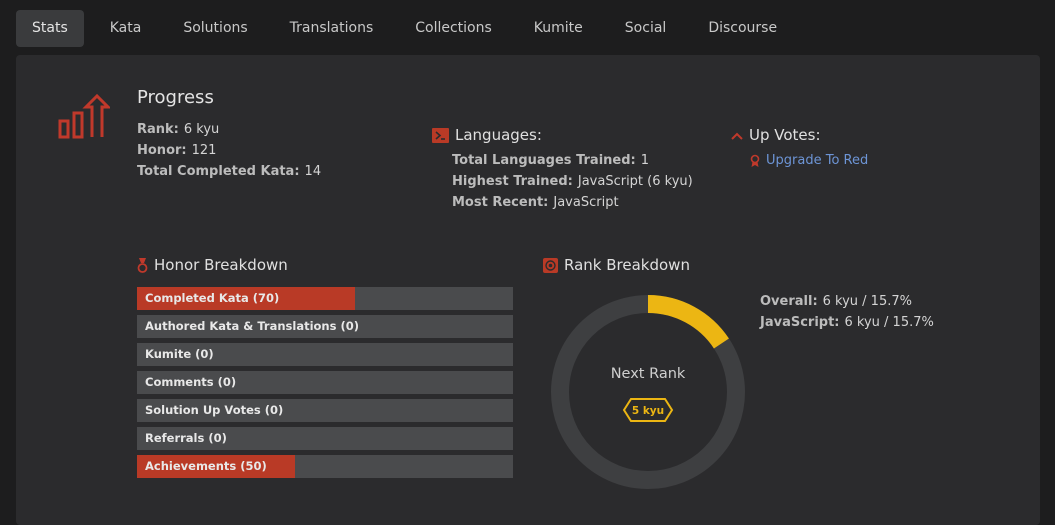  Describe the element at coordinates (889, 322) in the screenshot. I see `javascript-rank-value: 6 kyu / 15.7%` at that location.